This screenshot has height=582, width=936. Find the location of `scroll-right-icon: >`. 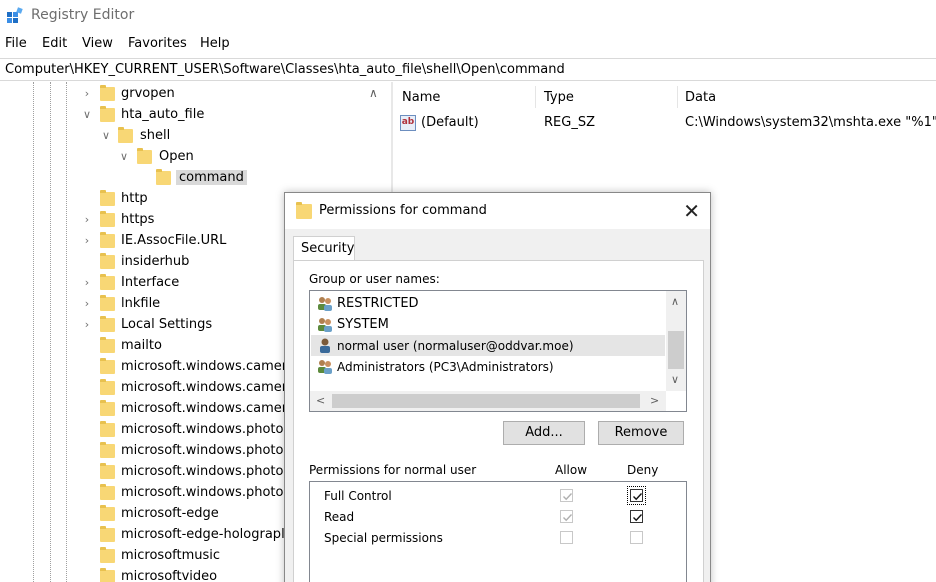

scroll-right-icon: > is located at coordinates (654, 400).